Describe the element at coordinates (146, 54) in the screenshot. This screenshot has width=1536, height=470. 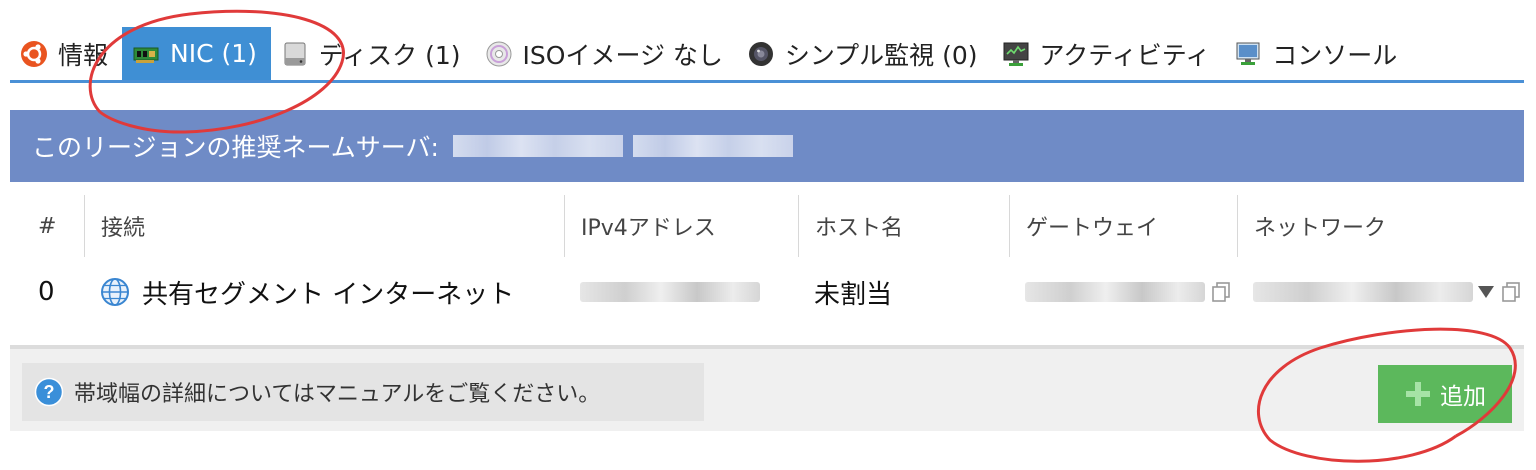
I see `network-card-icon` at that location.